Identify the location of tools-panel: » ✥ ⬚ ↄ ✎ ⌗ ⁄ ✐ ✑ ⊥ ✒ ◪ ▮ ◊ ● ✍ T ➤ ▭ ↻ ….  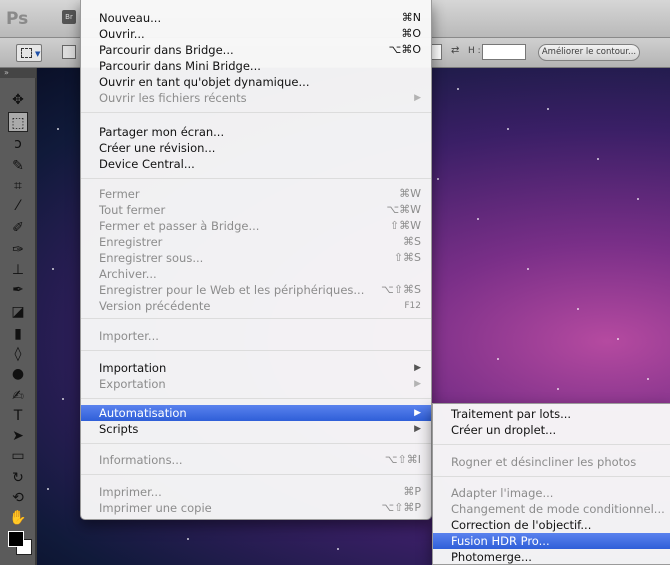
(18, 316).